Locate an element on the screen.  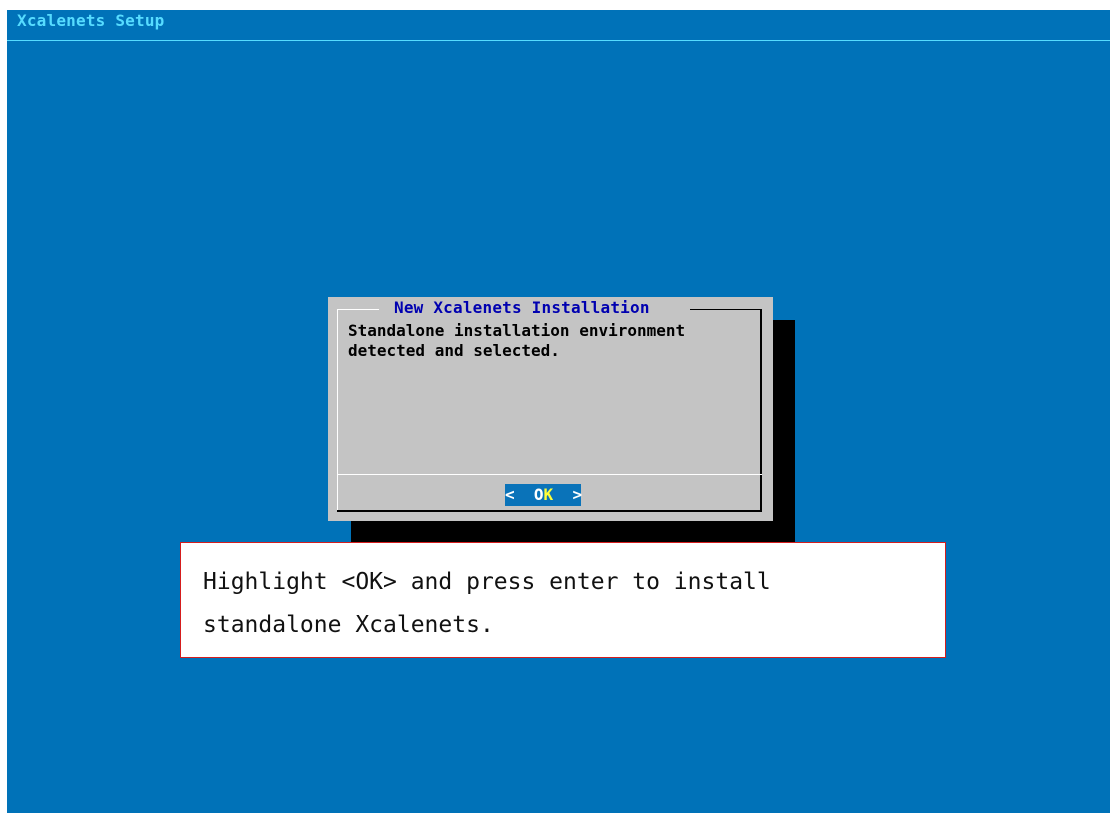
ok-left-bracket: < is located at coordinates (510, 494).